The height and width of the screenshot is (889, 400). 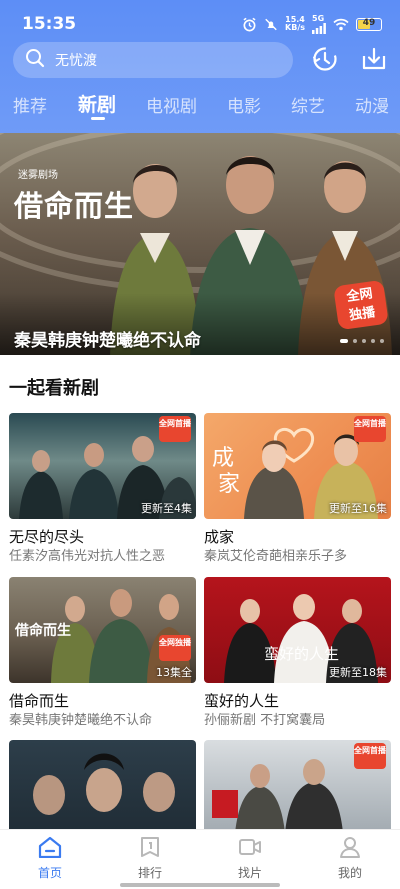 What do you see at coordinates (358, 672) in the screenshot?
I see `episode-label: 更新至18集` at bounding box center [358, 672].